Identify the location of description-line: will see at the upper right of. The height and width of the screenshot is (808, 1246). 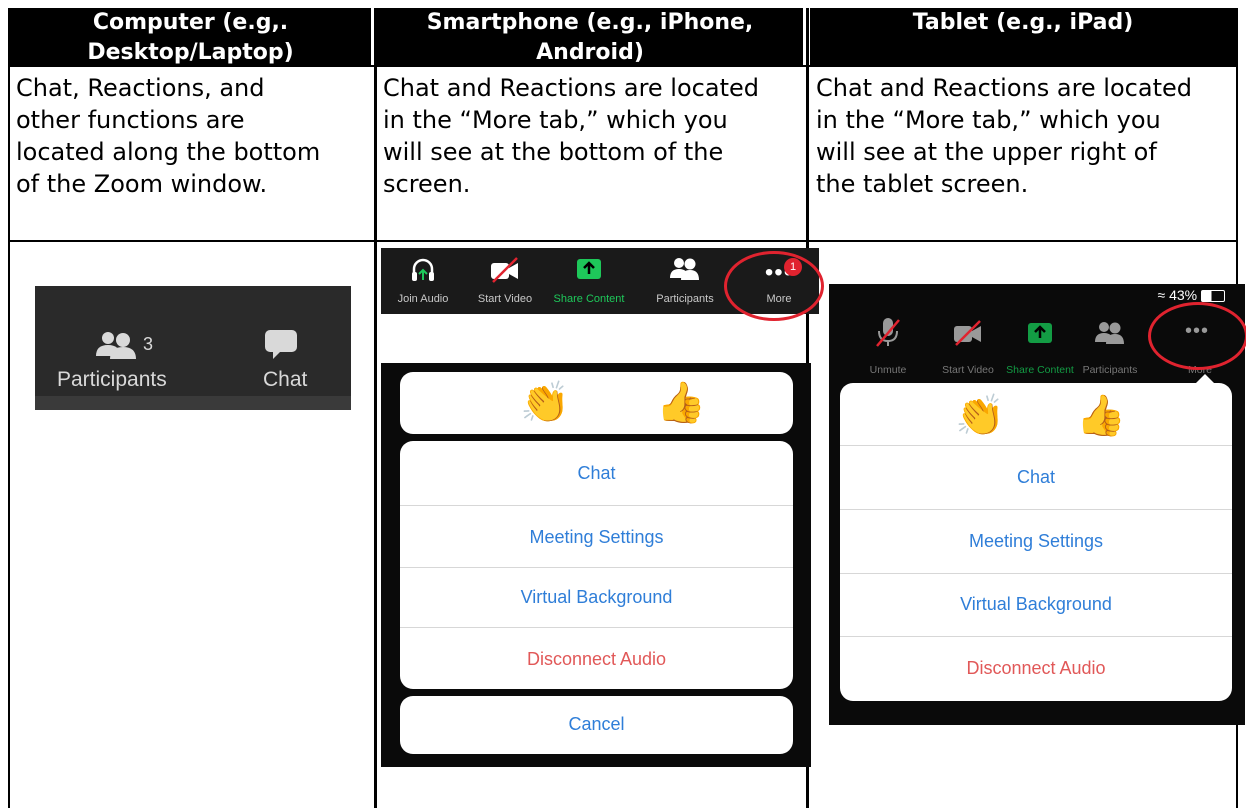
(986, 152).